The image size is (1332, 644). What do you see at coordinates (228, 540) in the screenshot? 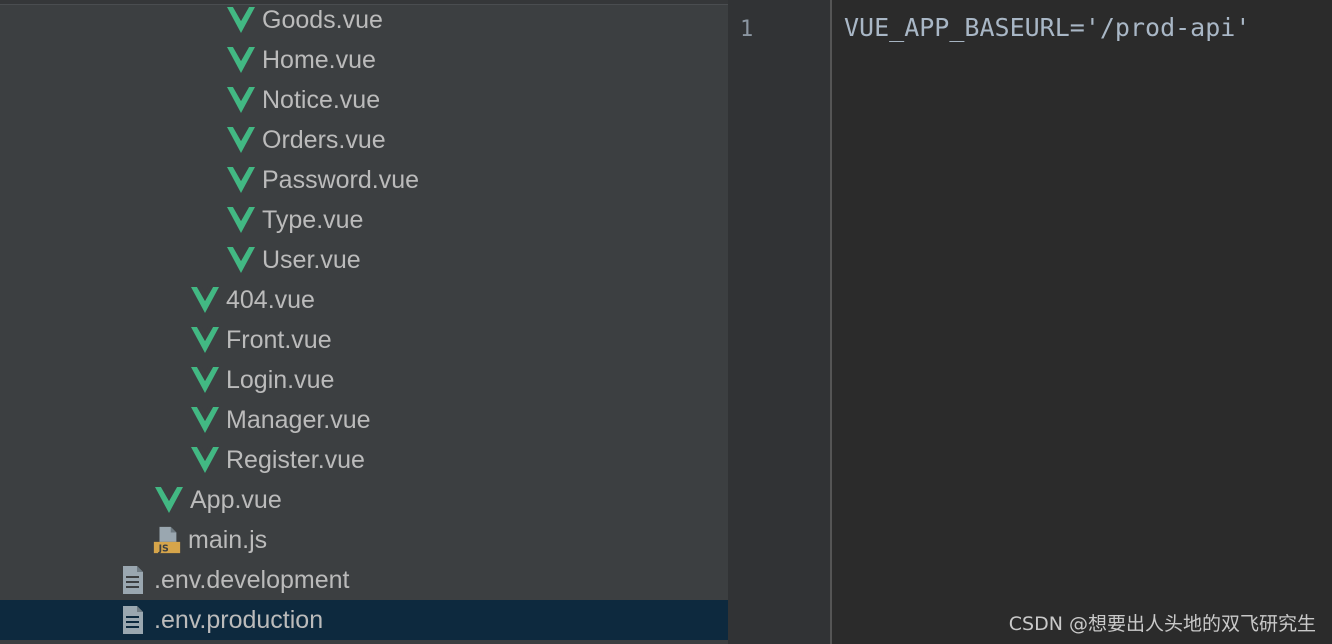
I see `tree-item-label: main.js` at bounding box center [228, 540].